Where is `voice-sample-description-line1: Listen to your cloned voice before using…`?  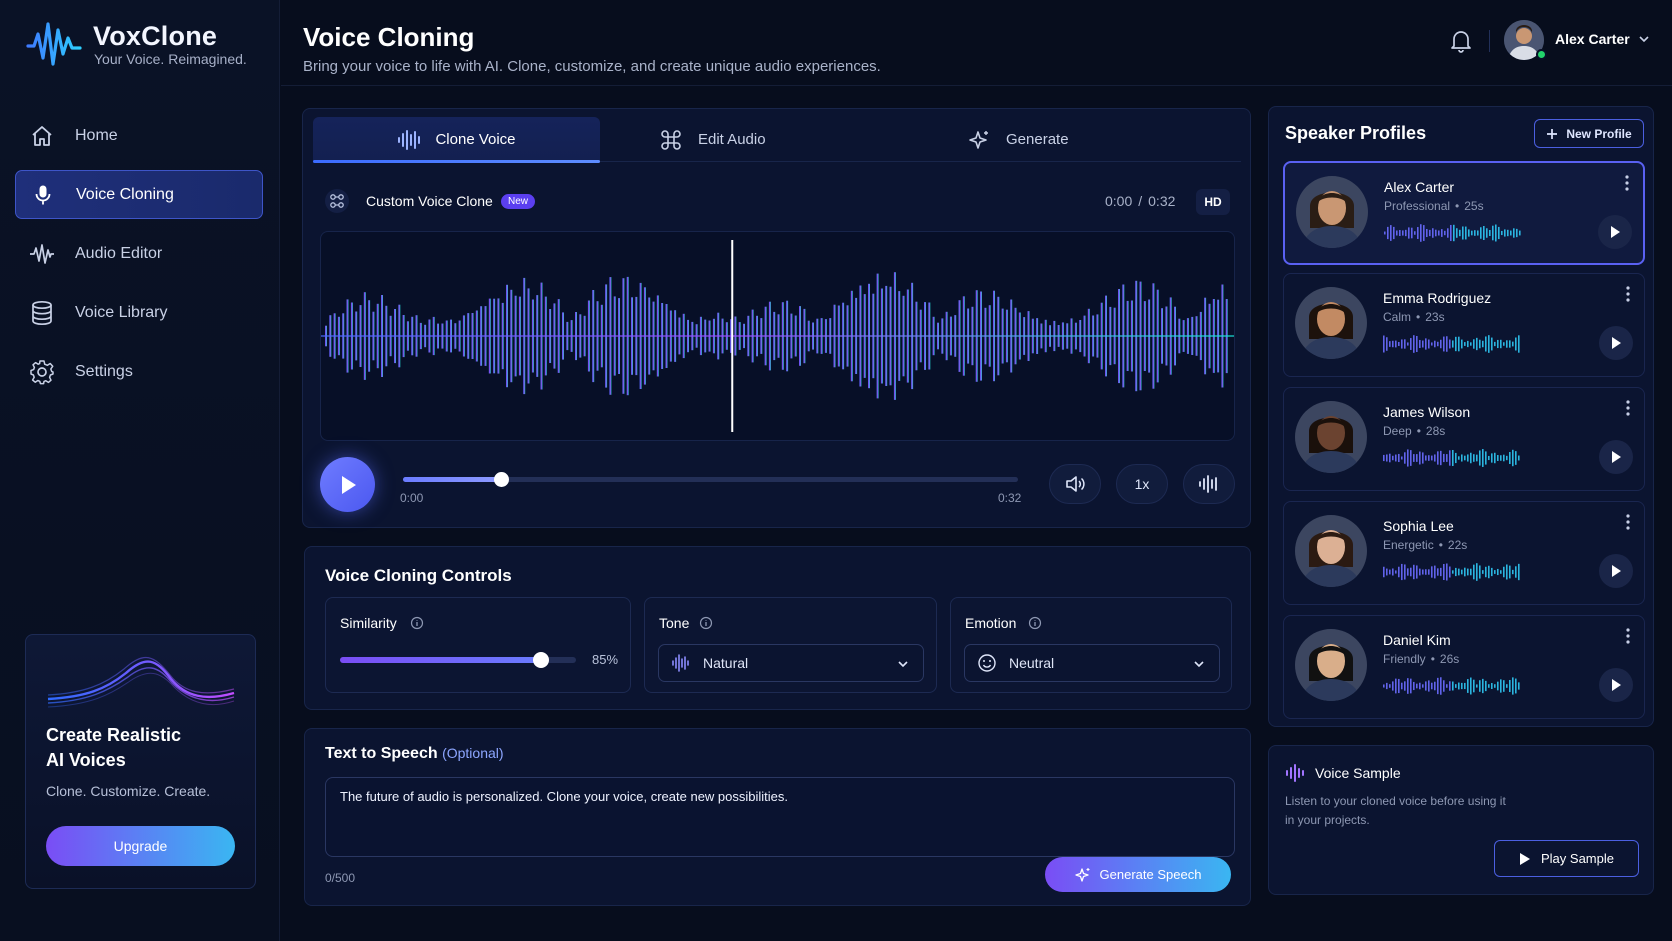
voice-sample-description-line1: Listen to your cloned voice before using… is located at coordinates (1395, 801).